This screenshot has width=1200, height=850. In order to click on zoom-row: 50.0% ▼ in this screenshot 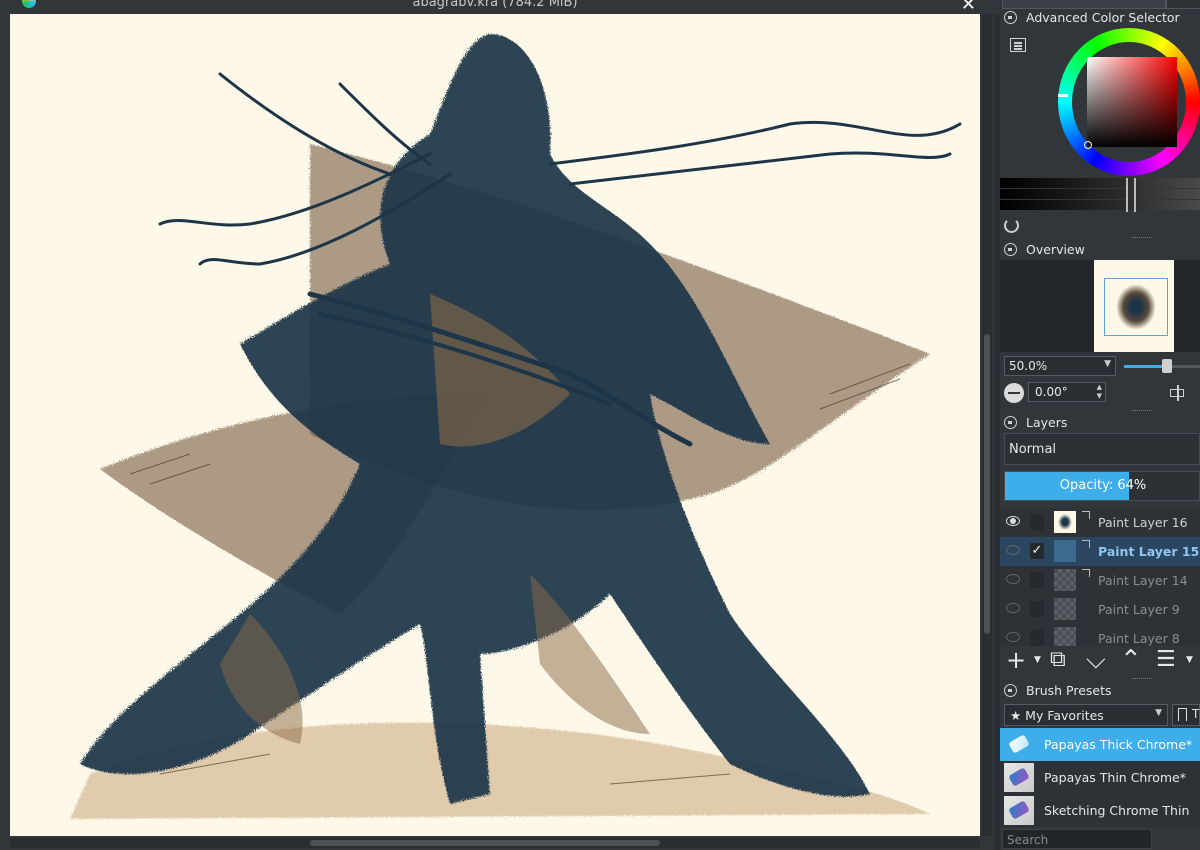, I will do `click(1100, 367)`.